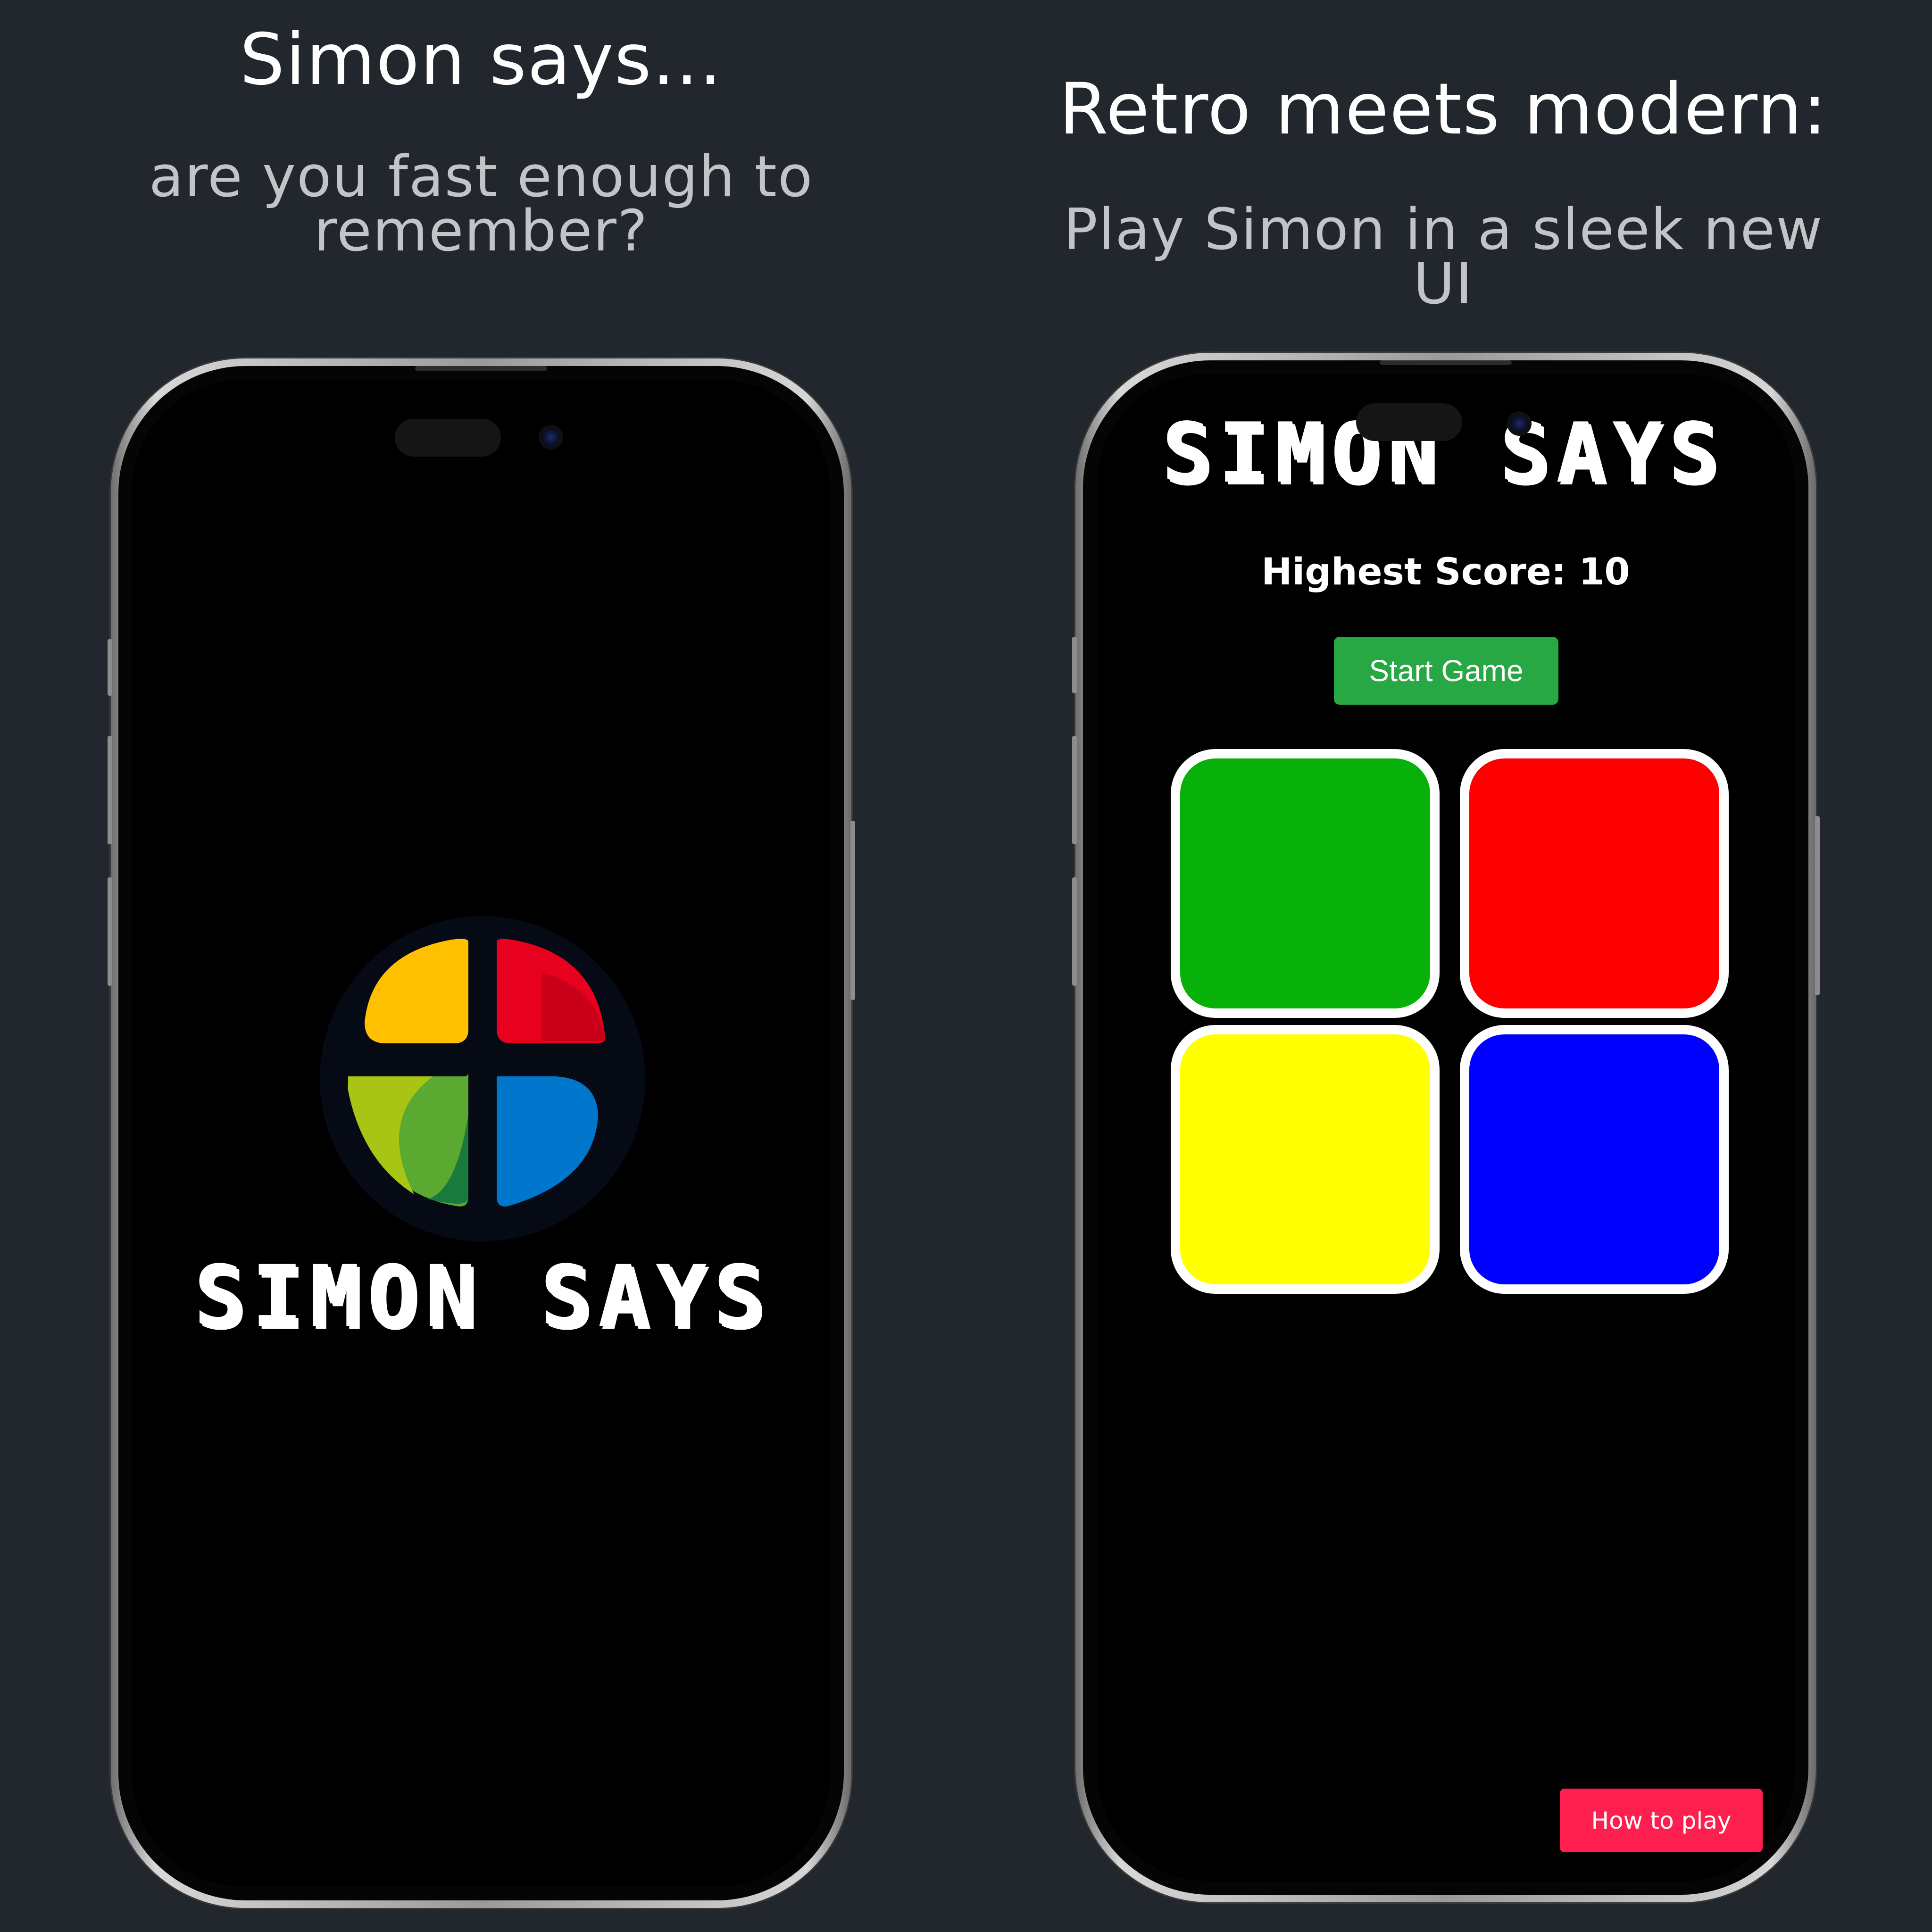 This screenshot has width=1932, height=1932. What do you see at coordinates (1446, 671) in the screenshot?
I see `start-game-button: Start Game` at bounding box center [1446, 671].